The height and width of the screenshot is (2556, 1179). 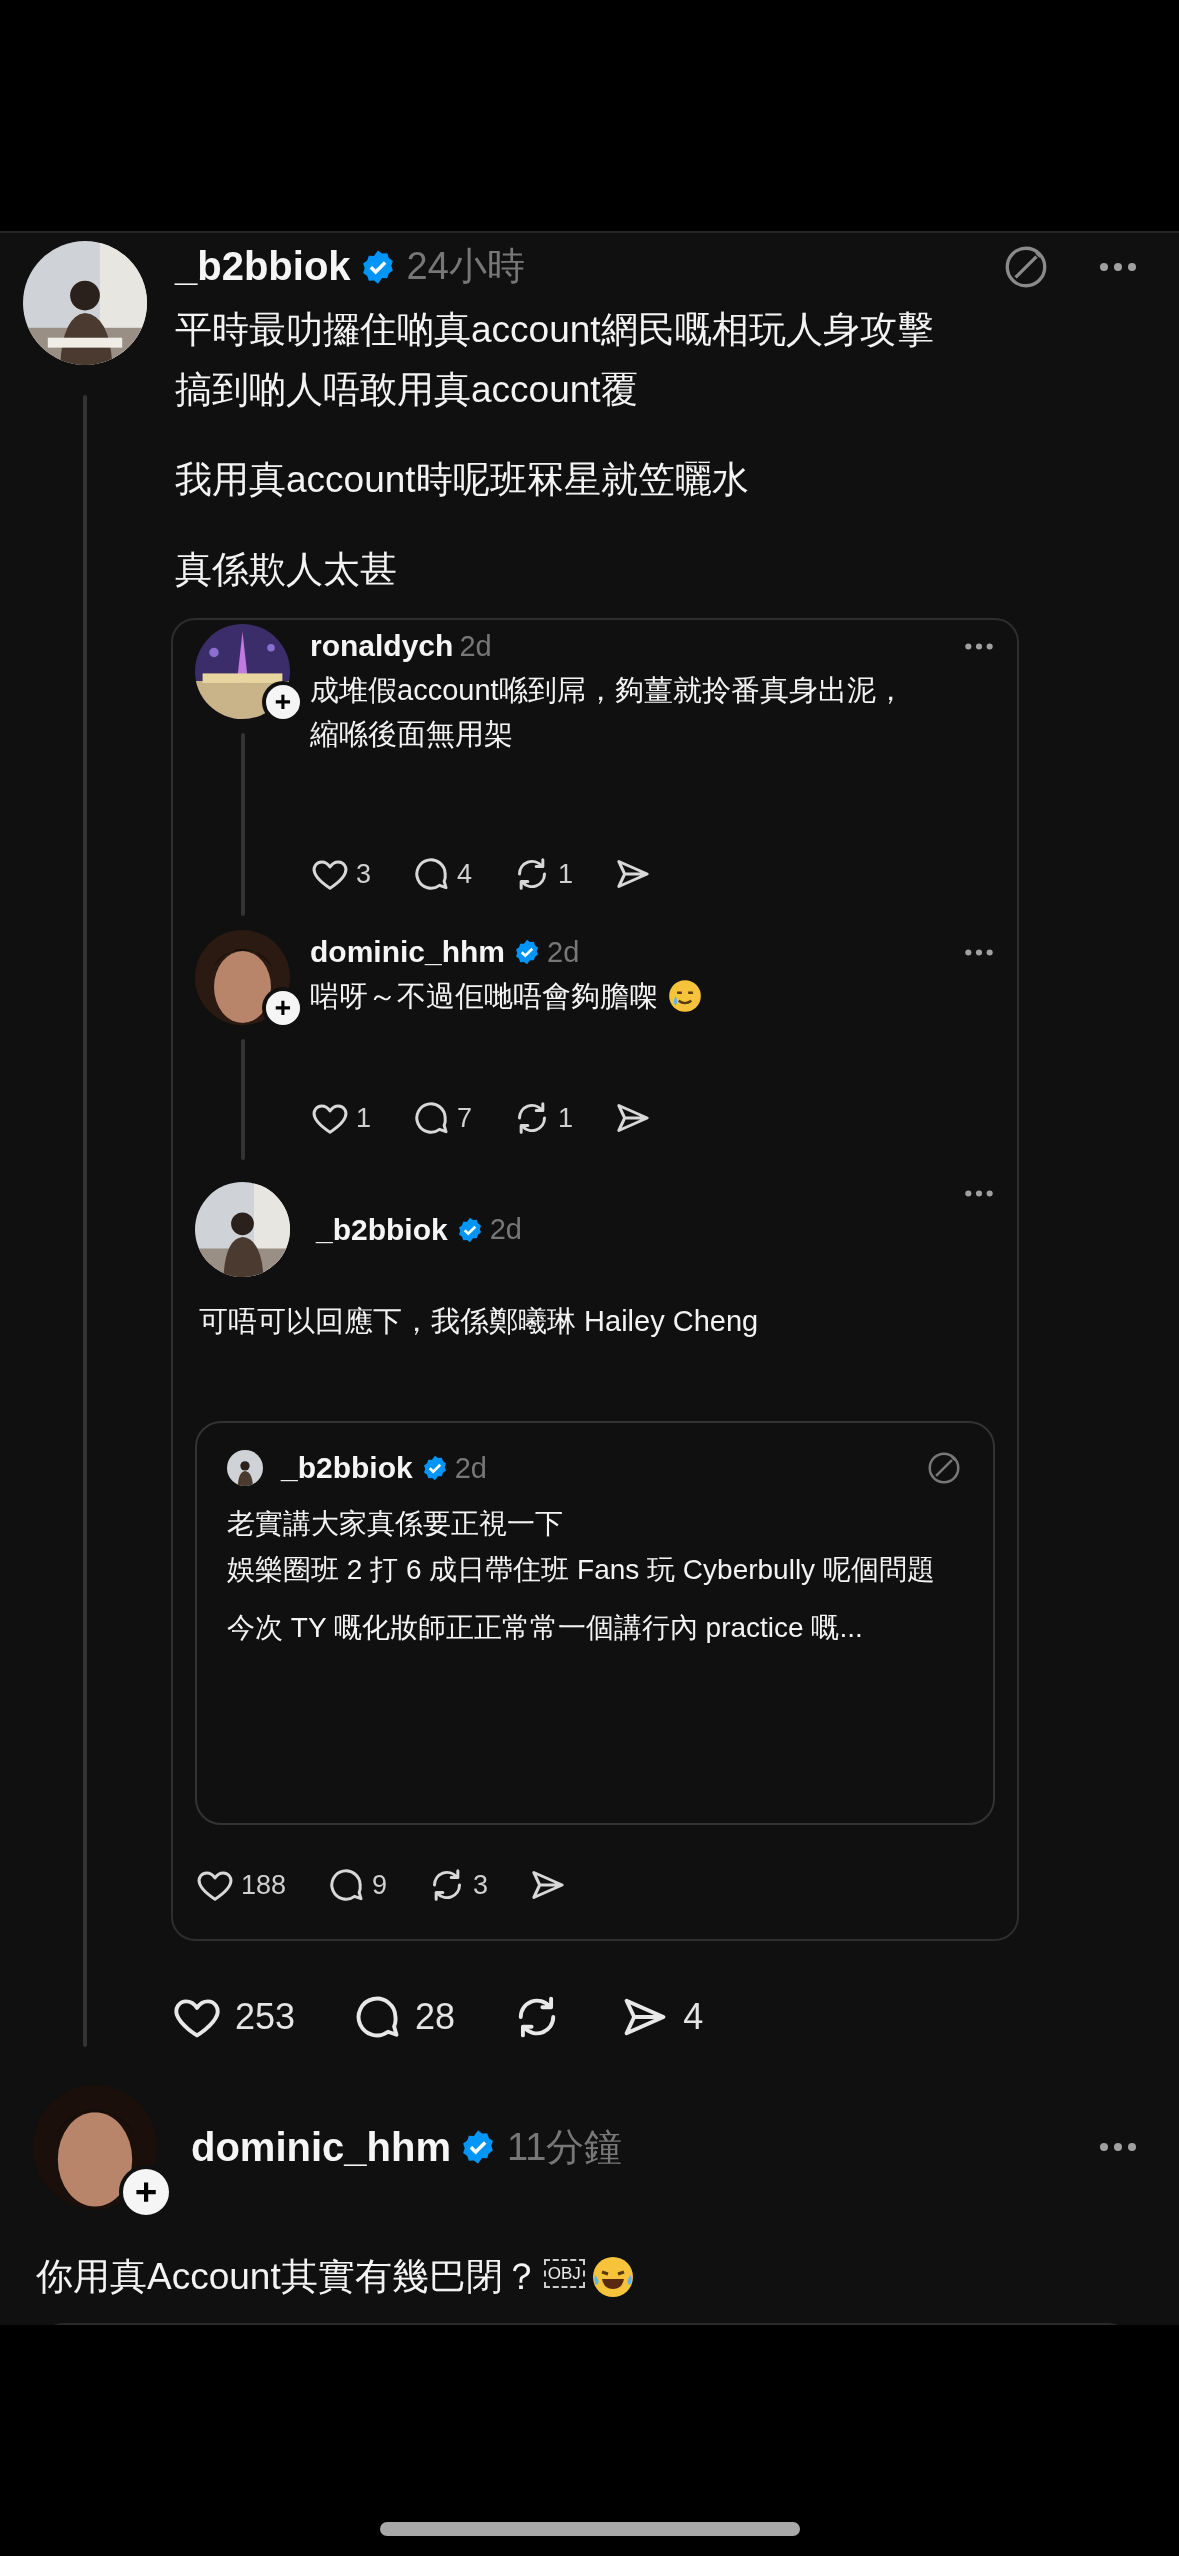 I want to click on reply-text: 可唔可以回應下，我係鄭曦琳 Hailey Cheng, so click(x=479, y=1321).